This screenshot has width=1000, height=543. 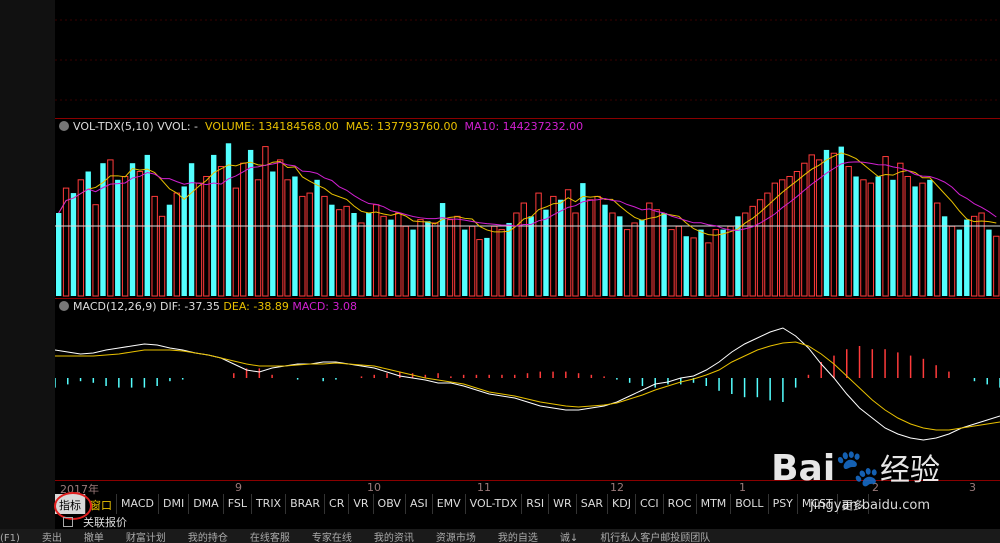 What do you see at coordinates (68, 522) in the screenshot?
I see `related-quote-checkbox` at bounding box center [68, 522].